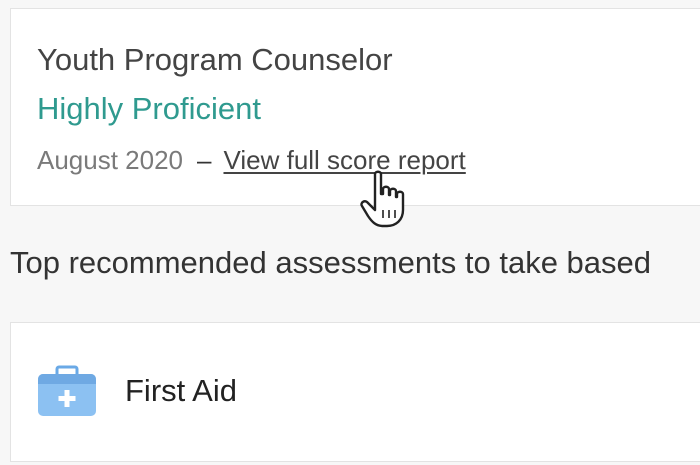 This screenshot has height=465, width=700. I want to click on first-aid-kit-icon, so click(67, 390).